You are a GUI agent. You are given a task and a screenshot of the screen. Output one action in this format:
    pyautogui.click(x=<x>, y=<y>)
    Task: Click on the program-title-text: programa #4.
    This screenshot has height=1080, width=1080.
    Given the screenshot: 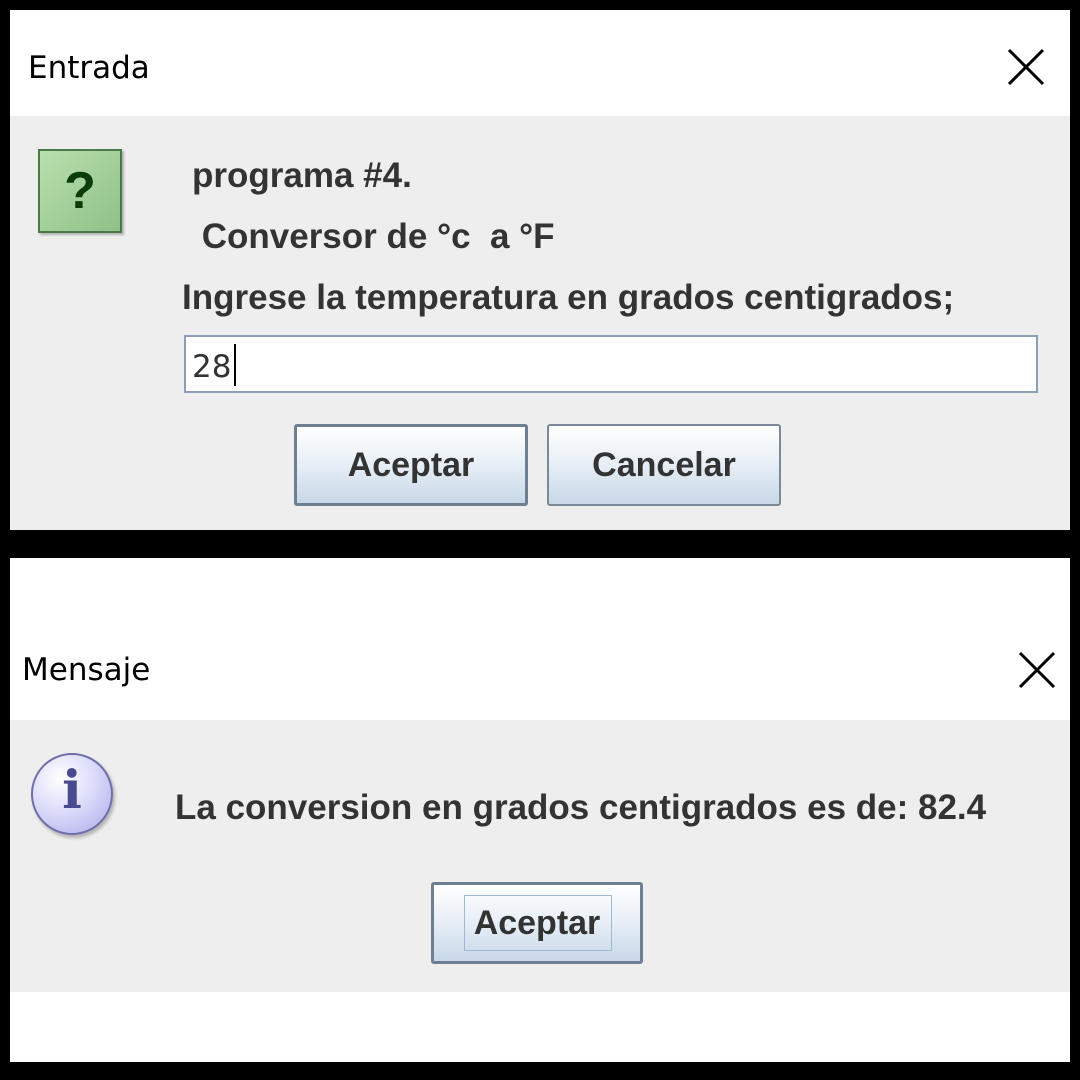 What is the action you would take?
    pyautogui.click(x=302, y=175)
    